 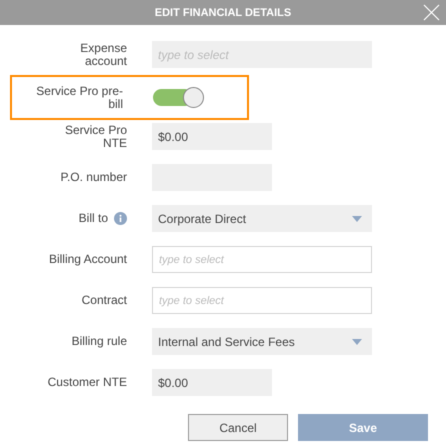 What do you see at coordinates (79, 97) in the screenshot?
I see `field-label: Service Pro pre-bill` at bounding box center [79, 97].